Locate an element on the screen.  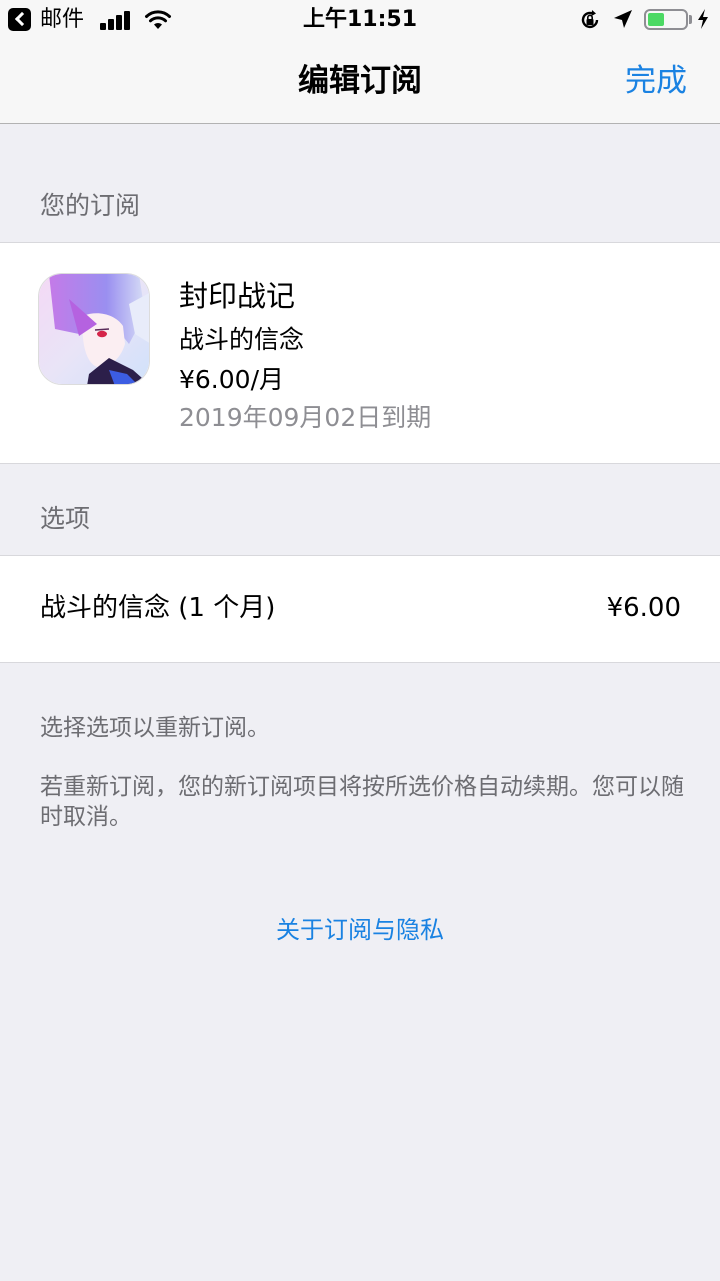
anime-character-artwork is located at coordinates (94, 329).